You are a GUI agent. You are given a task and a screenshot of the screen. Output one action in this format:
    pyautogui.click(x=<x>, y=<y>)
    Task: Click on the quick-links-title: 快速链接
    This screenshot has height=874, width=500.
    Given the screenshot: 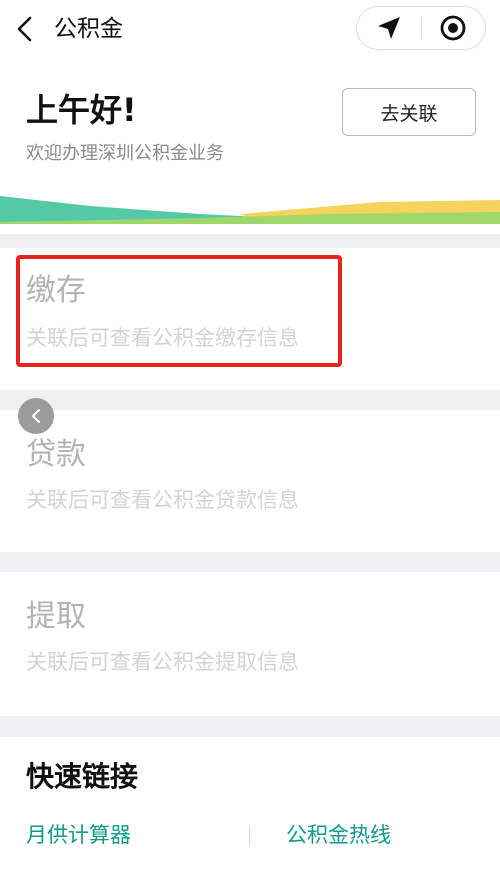 What is the action you would take?
    pyautogui.click(x=82, y=776)
    